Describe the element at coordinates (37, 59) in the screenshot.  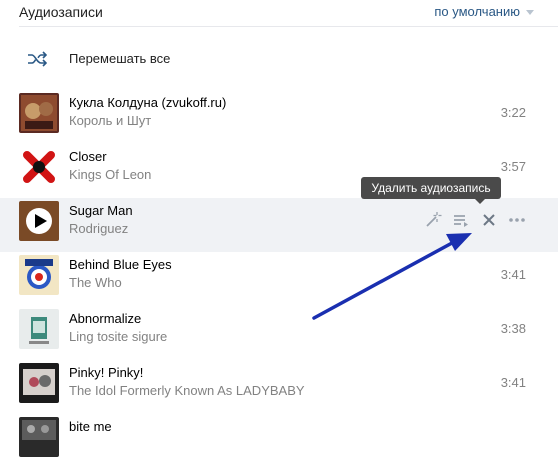
I see `shuffle-icon` at that location.